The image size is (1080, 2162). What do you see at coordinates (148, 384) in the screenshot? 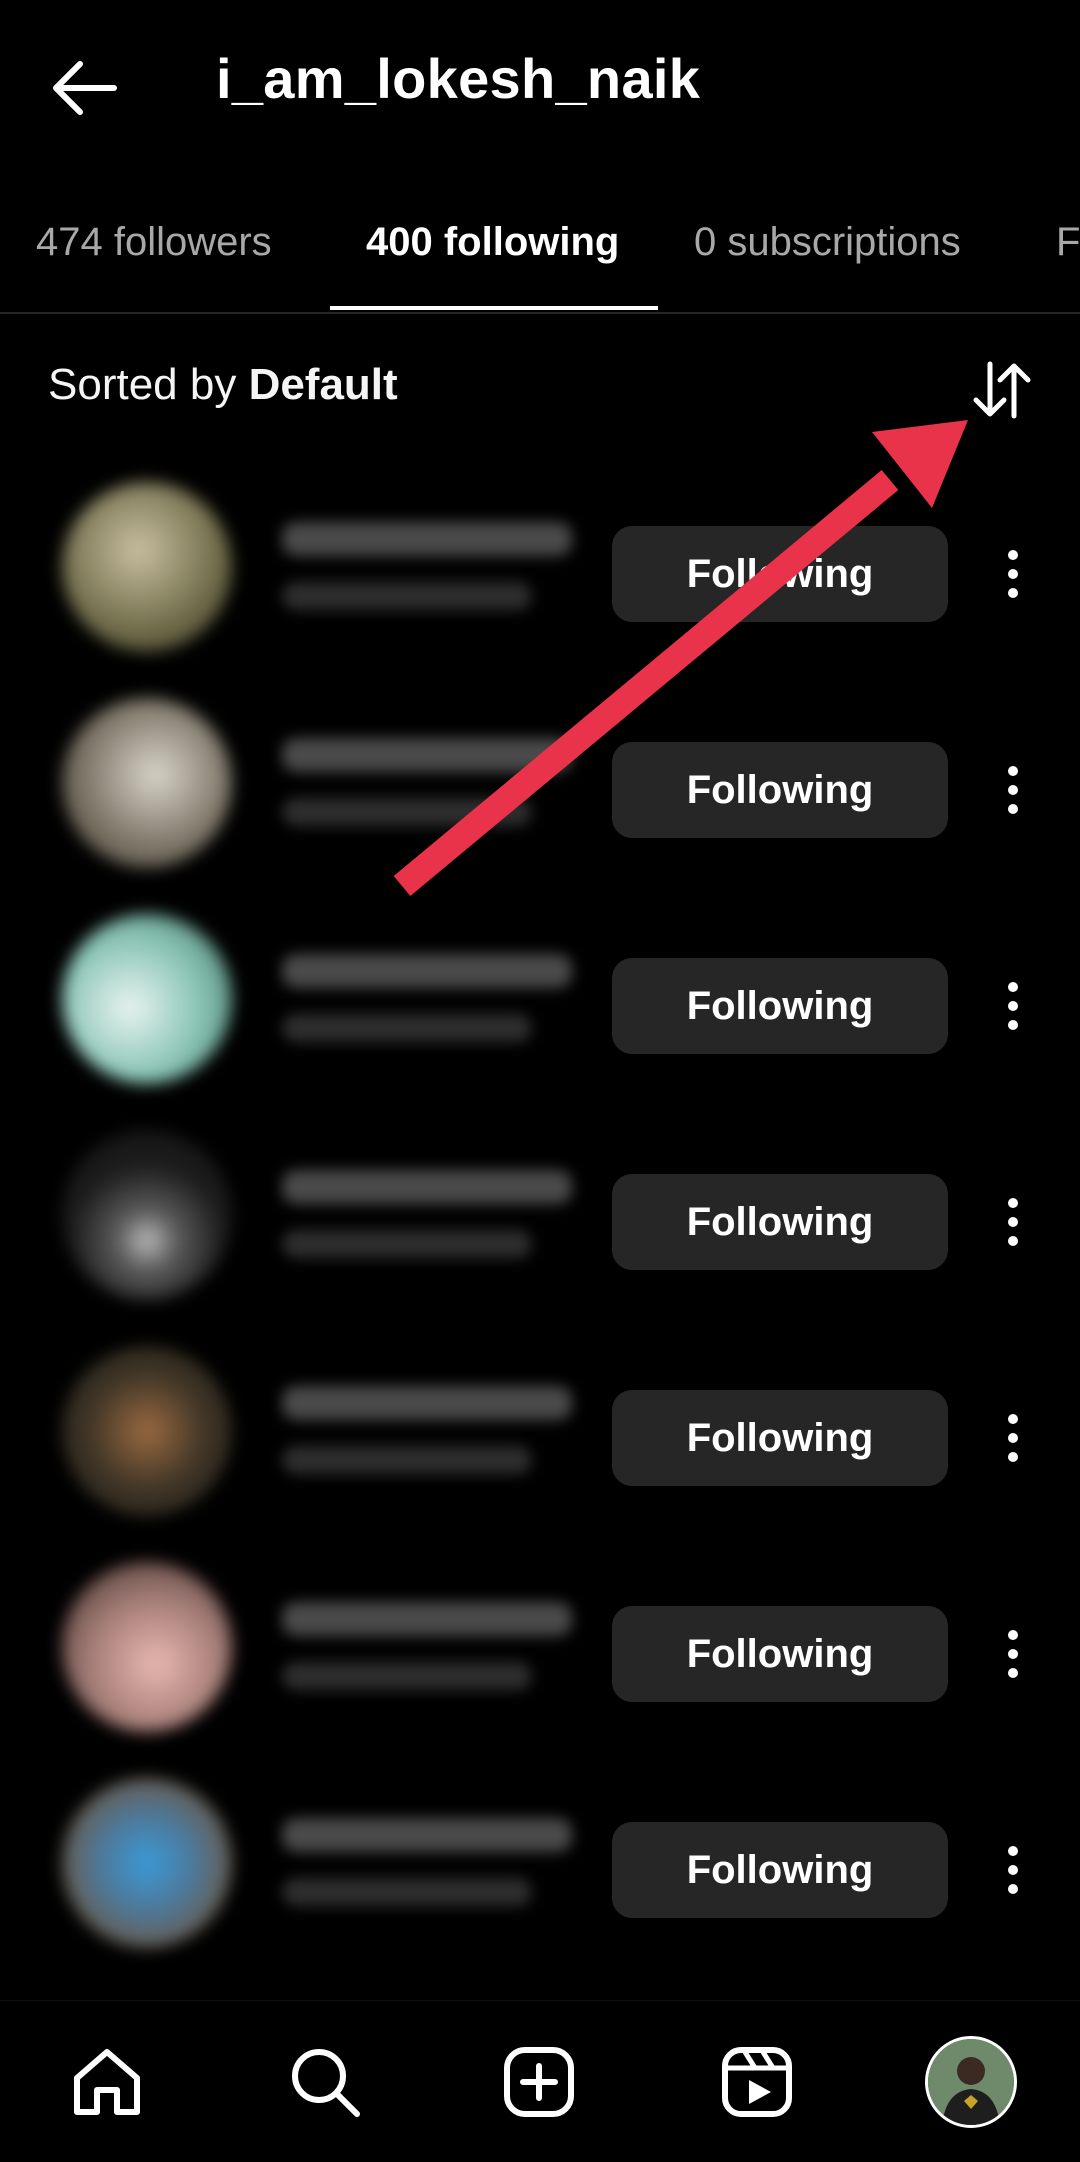
I see `sort-prefix: Sorted by` at bounding box center [148, 384].